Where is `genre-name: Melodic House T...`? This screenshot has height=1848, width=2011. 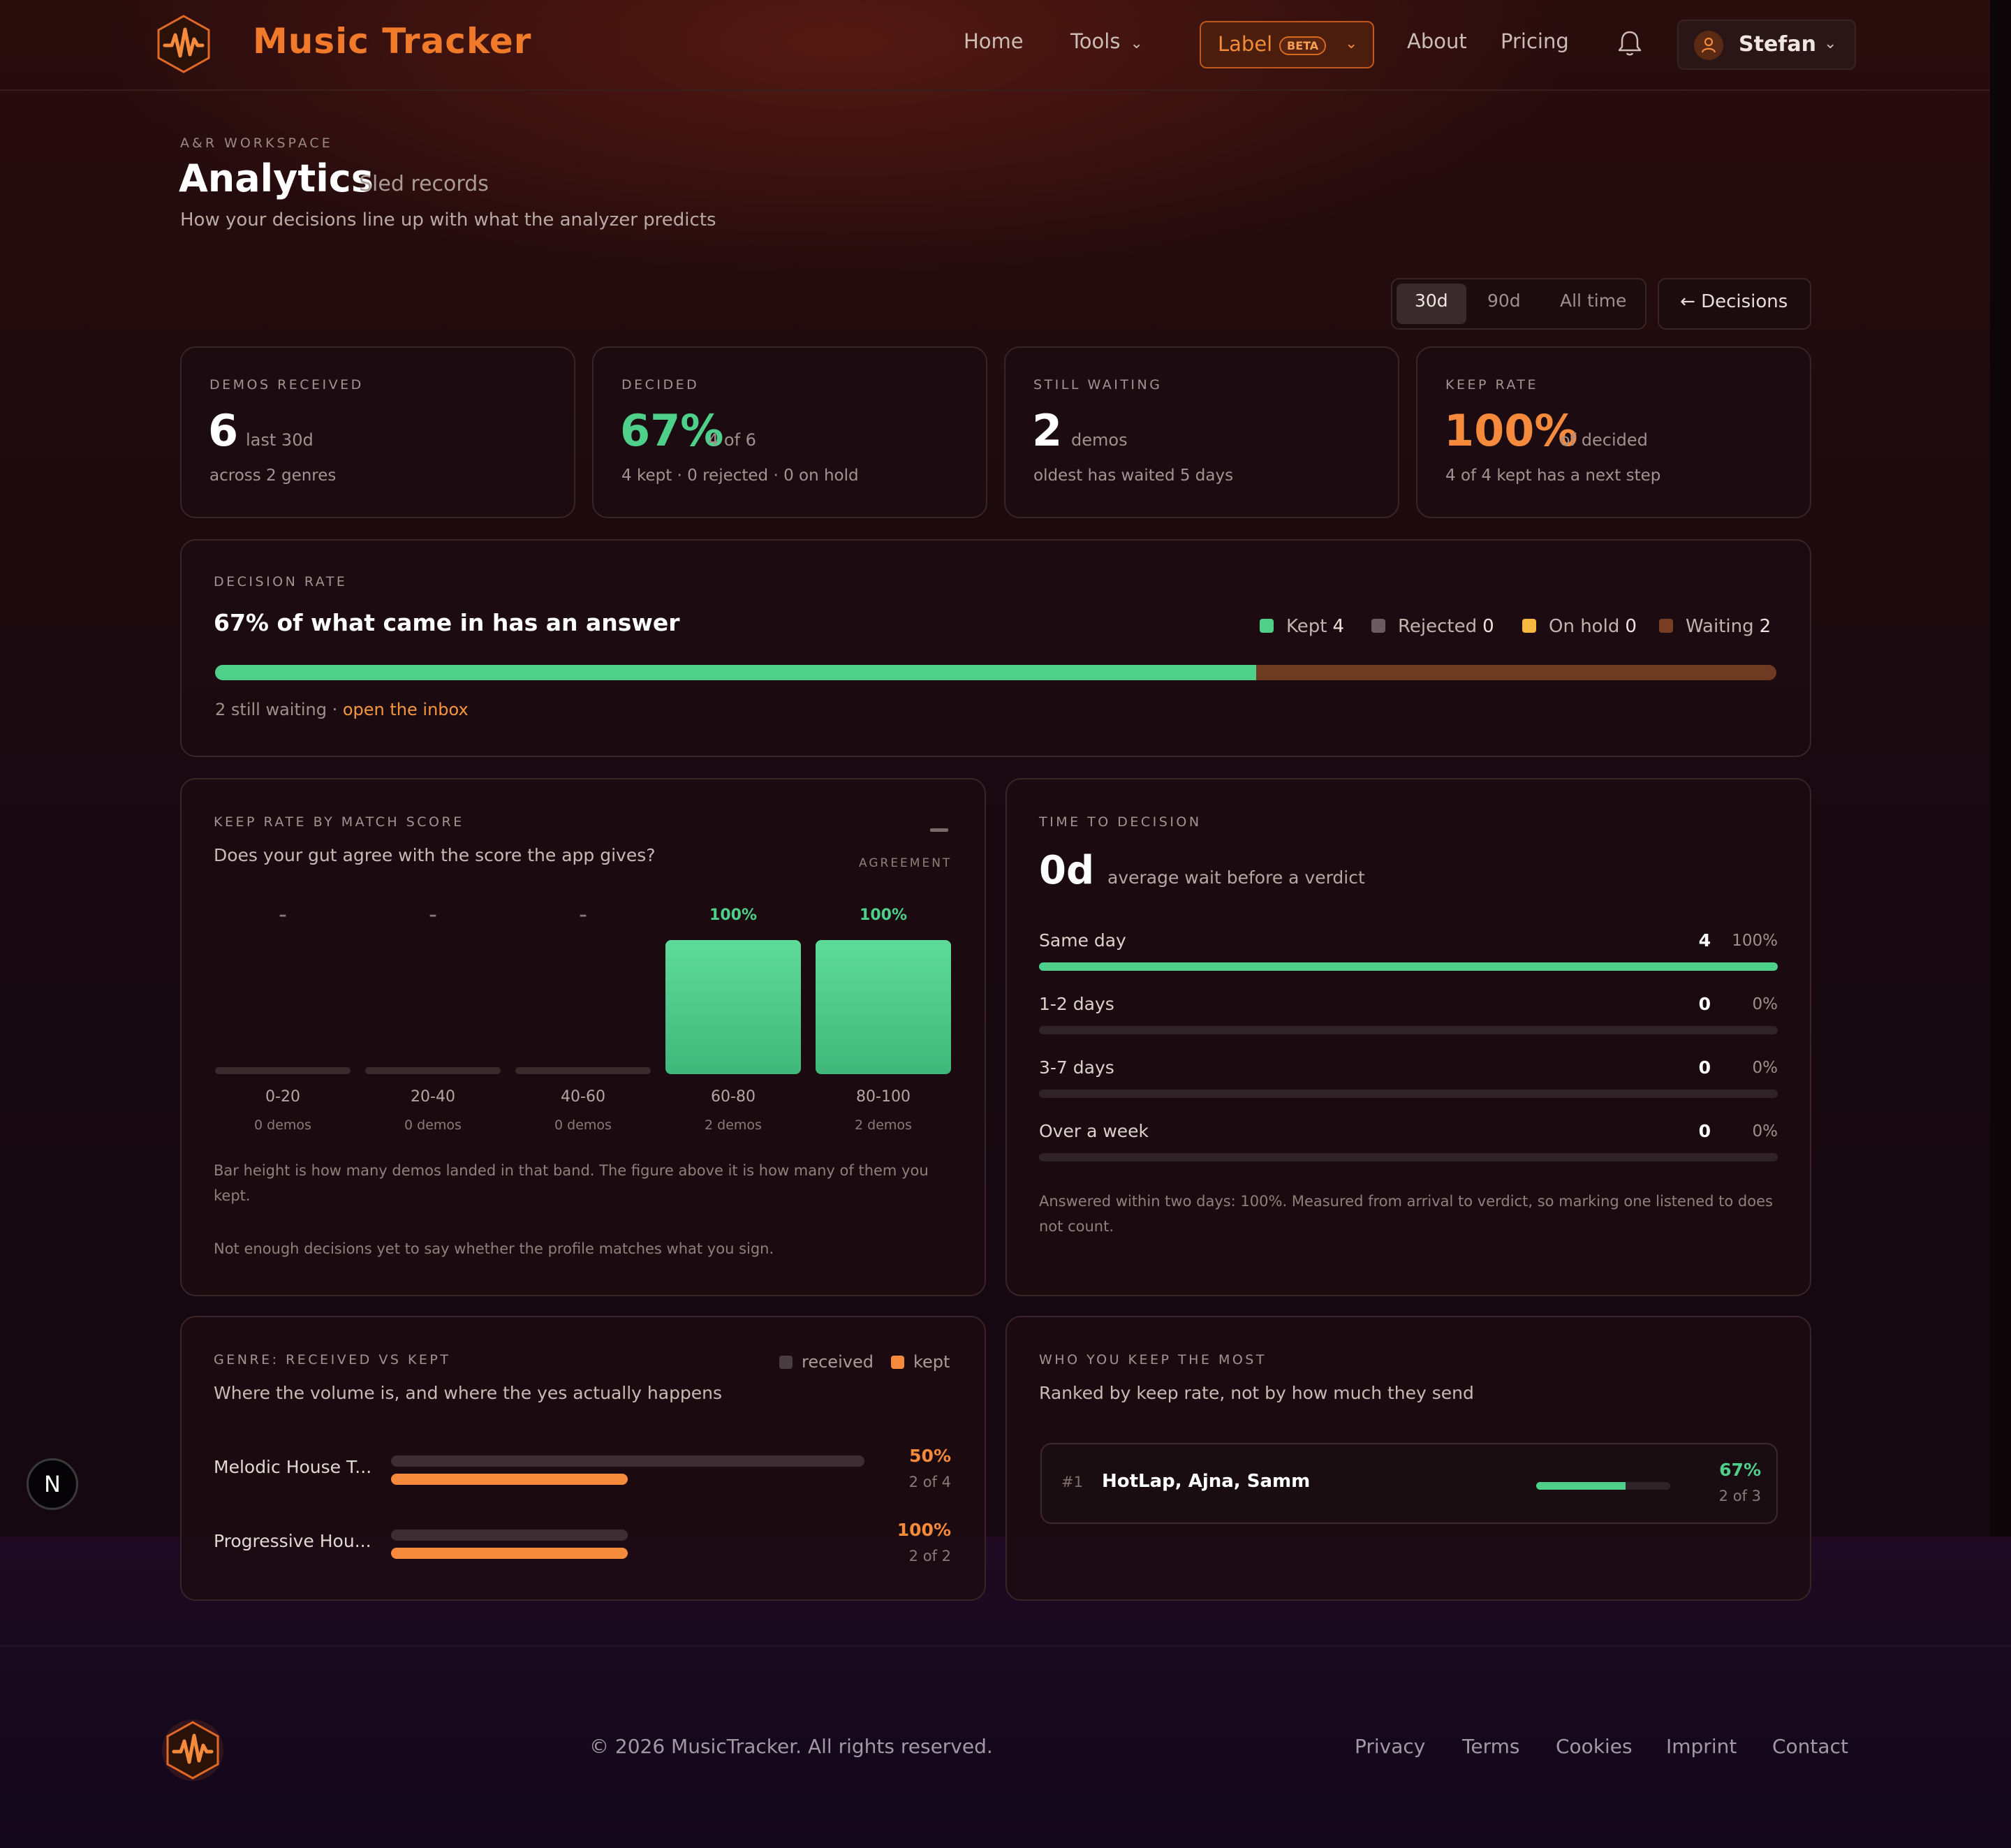
genre-name: Melodic House T... is located at coordinates (293, 1467).